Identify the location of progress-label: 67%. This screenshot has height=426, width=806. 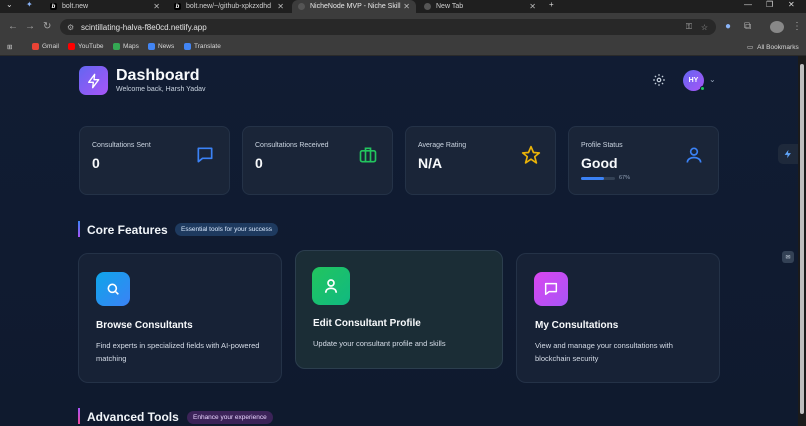
(625, 178).